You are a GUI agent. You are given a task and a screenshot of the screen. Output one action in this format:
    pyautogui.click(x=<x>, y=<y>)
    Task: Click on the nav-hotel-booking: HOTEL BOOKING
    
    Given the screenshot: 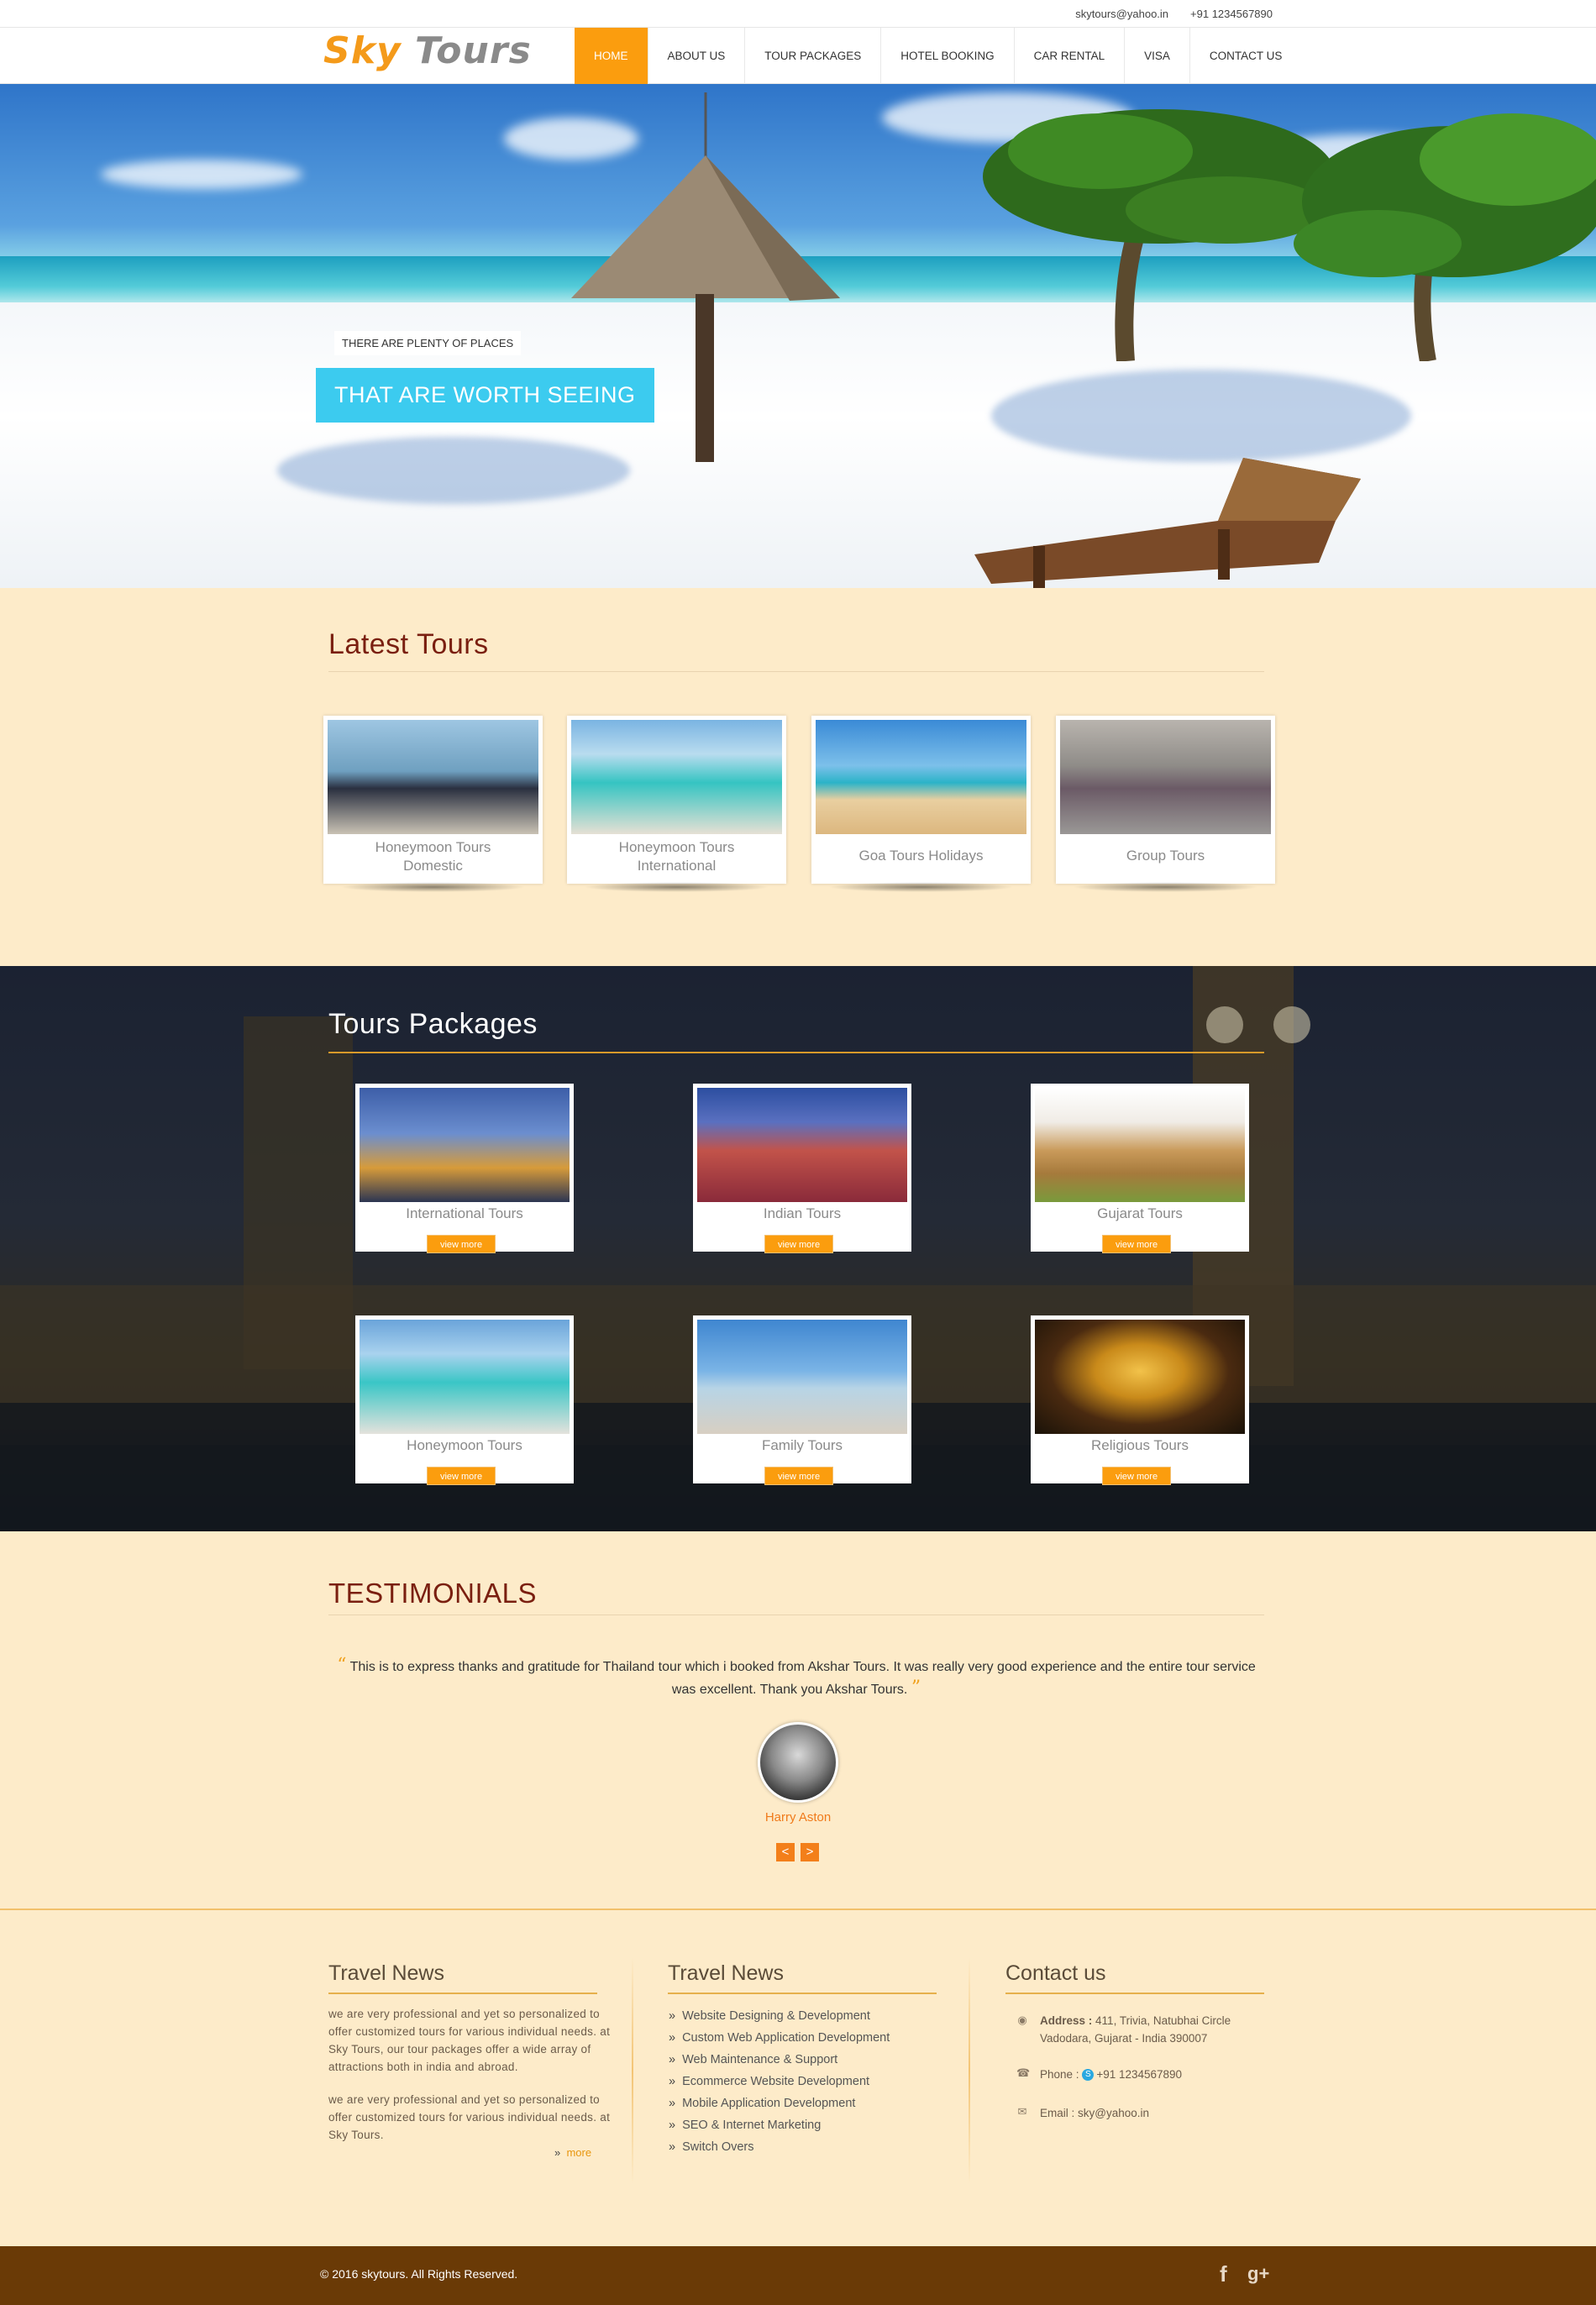 What is the action you would take?
    pyautogui.click(x=948, y=56)
    